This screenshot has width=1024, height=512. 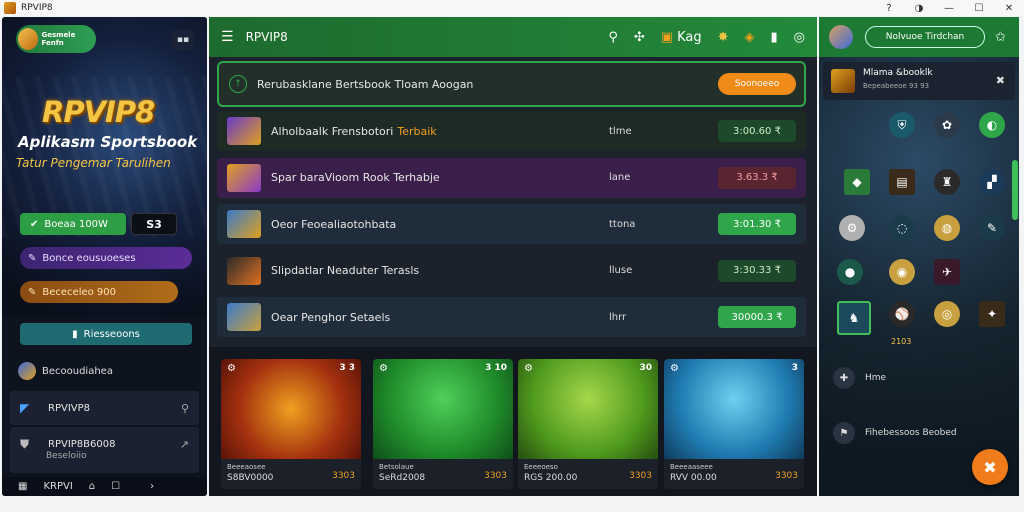 What do you see at coordinates (911, 433) in the screenshot?
I see `side-list-label: Fihebessoos Beobed` at bounding box center [911, 433].